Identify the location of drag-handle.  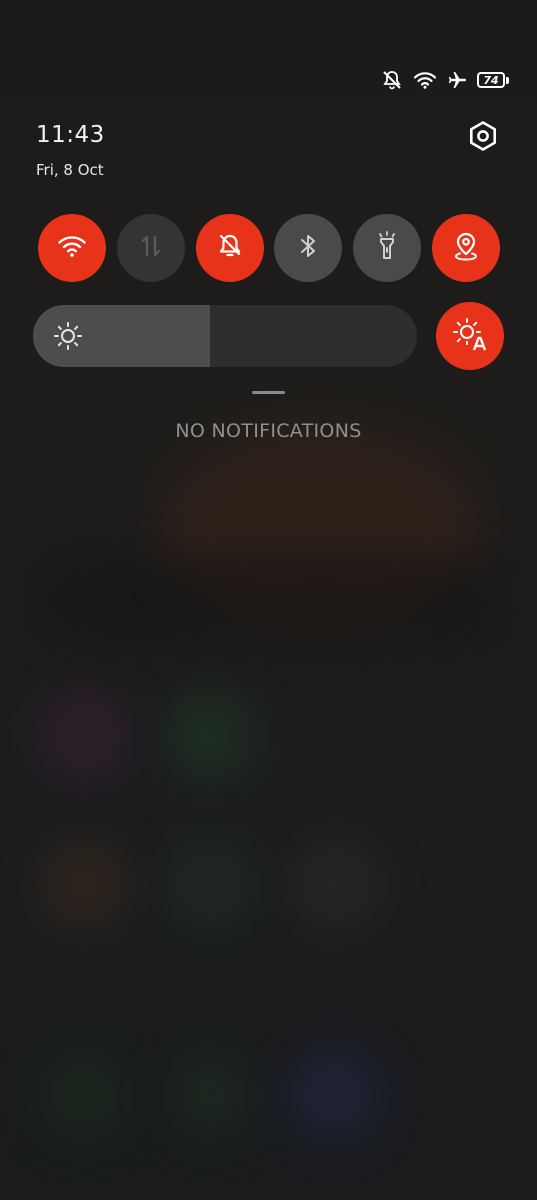
(268, 392).